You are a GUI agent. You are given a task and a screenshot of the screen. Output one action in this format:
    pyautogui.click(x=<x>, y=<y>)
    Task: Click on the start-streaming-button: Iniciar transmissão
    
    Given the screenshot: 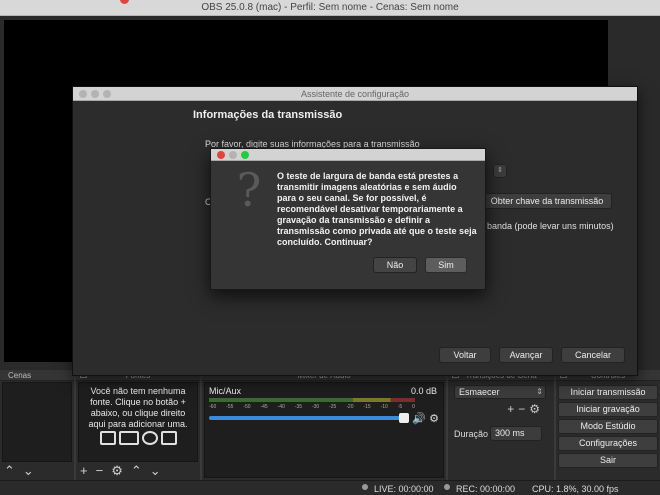 What is the action you would take?
    pyautogui.click(x=608, y=392)
    